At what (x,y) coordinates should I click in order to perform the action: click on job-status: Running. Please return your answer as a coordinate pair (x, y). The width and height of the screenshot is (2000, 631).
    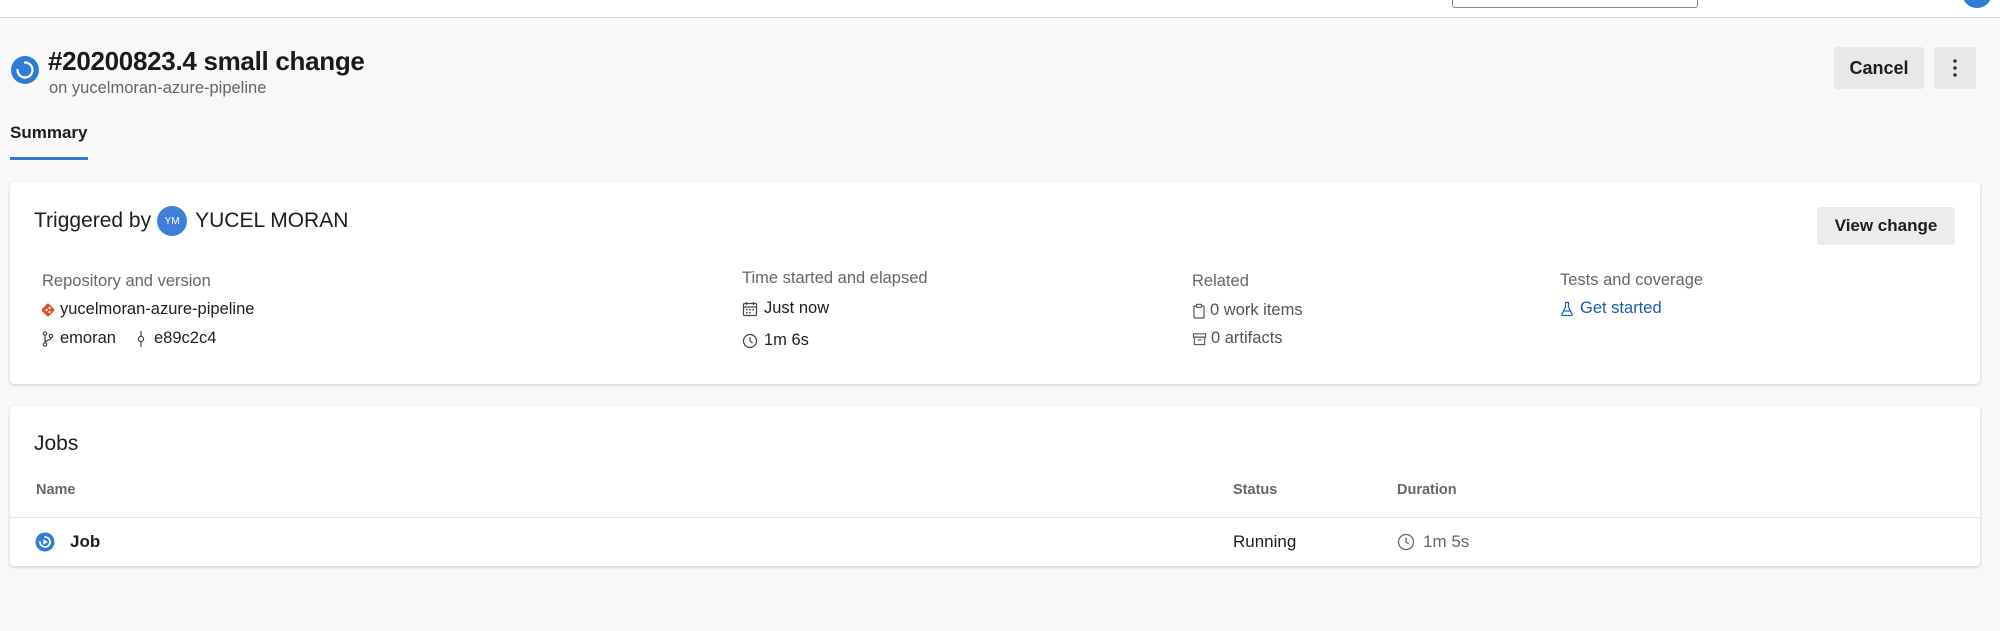
    Looking at the image, I should click on (1265, 541).